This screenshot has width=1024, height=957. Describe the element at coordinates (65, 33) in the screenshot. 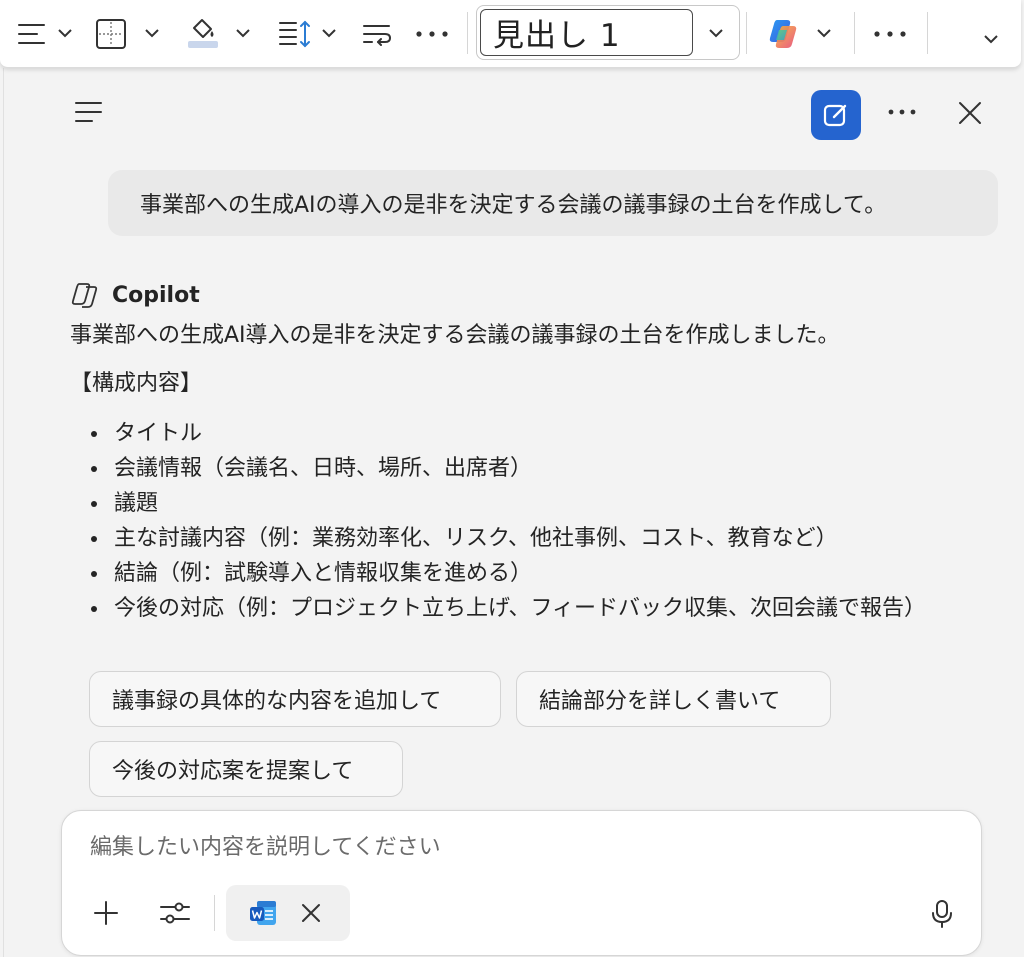

I see `align-dropdown-chevron-icon` at that location.